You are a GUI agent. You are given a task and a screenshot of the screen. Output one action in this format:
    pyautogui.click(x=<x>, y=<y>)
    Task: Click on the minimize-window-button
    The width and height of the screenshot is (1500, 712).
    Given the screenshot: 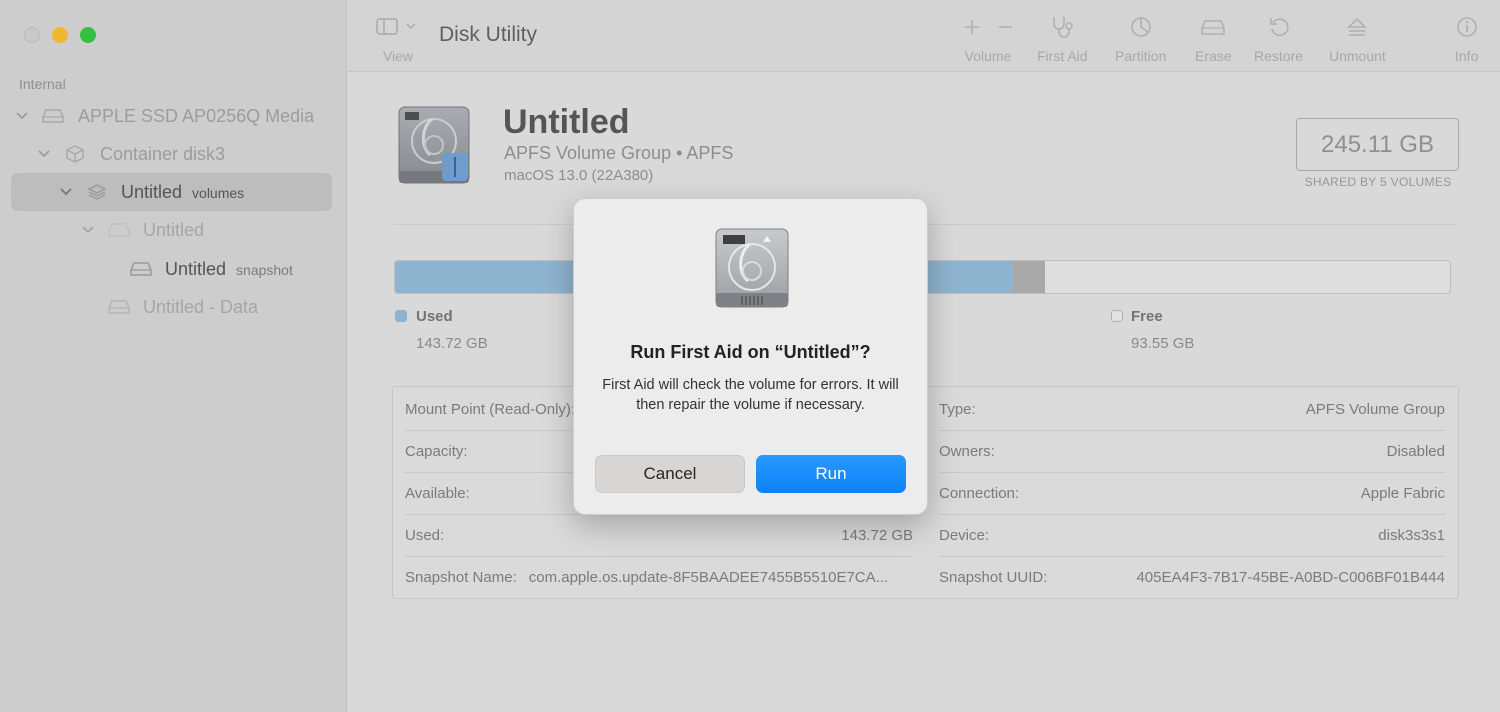 What is the action you would take?
    pyautogui.click(x=60, y=35)
    